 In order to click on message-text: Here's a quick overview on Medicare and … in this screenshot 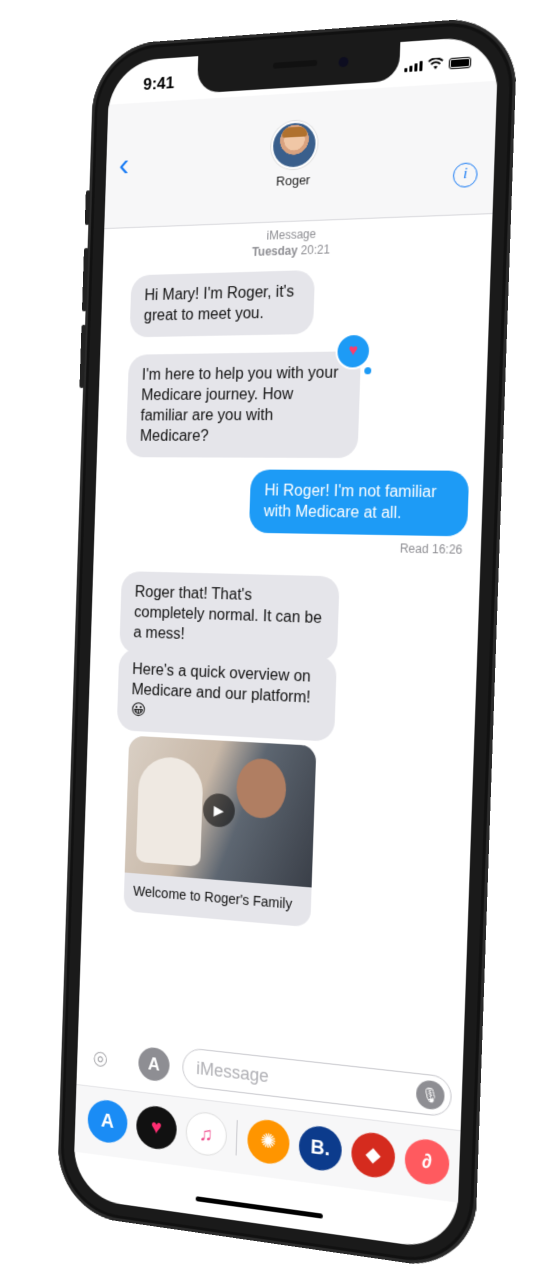, I will do `click(221, 690)`.